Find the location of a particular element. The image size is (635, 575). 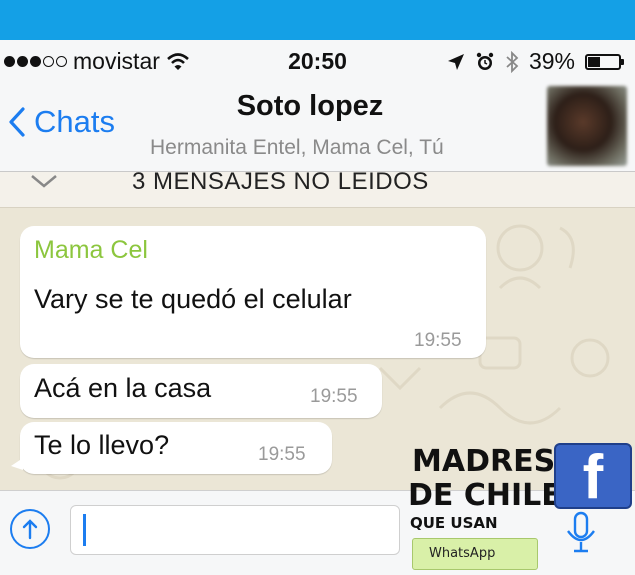

unread-banner: 3 MENSAJES NO LEIDOS is located at coordinates (317, 188).